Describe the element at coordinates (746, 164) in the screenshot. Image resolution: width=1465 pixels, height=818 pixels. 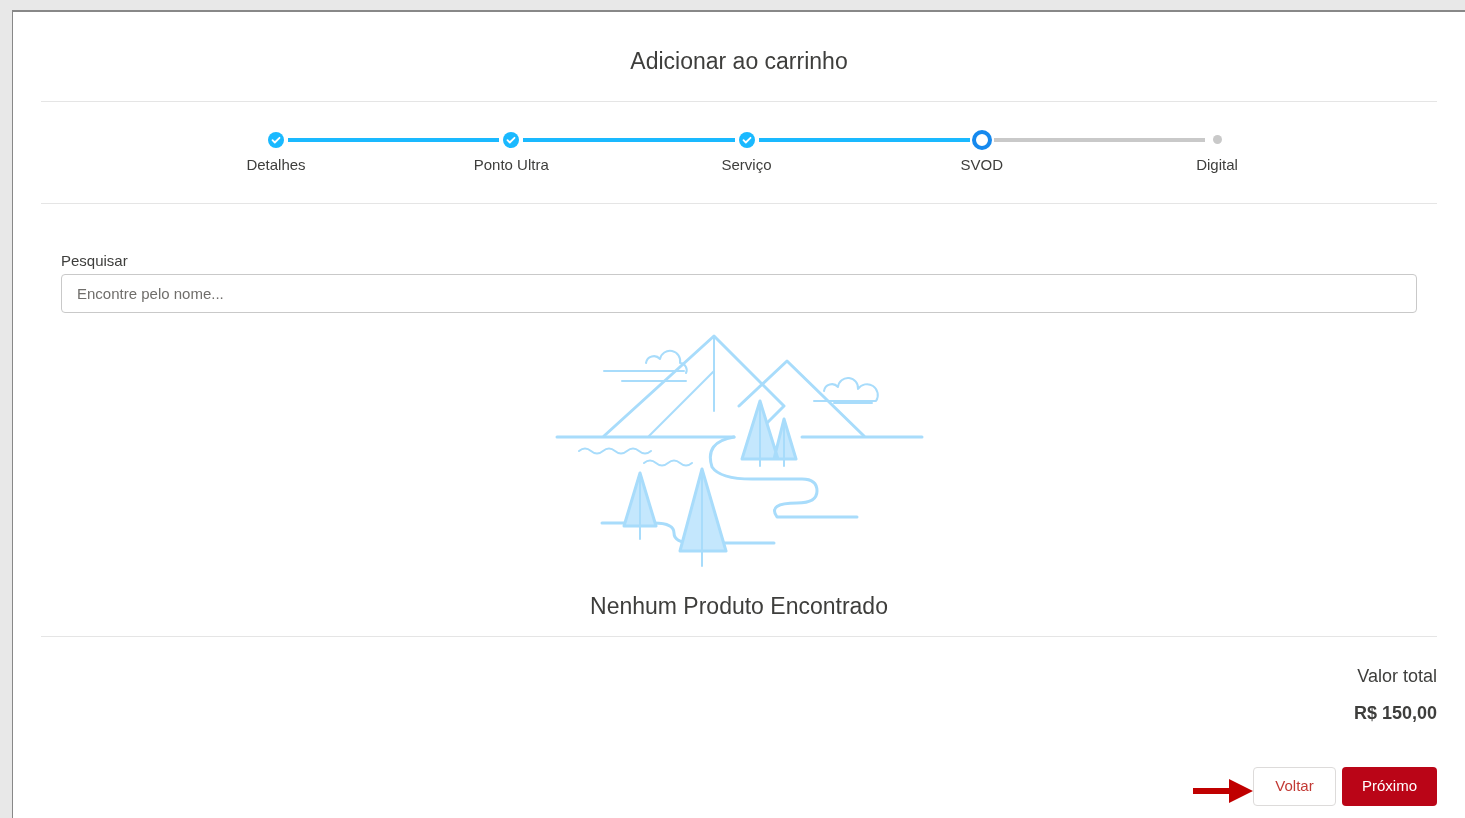
I see `step-label: Serviço` at that location.